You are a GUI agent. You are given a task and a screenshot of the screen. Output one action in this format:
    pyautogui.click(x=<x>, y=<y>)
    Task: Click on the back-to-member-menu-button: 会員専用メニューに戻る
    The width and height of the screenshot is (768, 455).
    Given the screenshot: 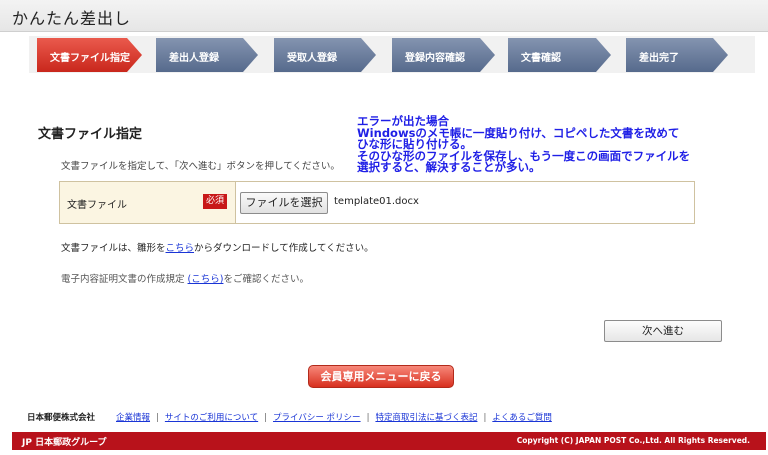 What is the action you would take?
    pyautogui.click(x=381, y=376)
    